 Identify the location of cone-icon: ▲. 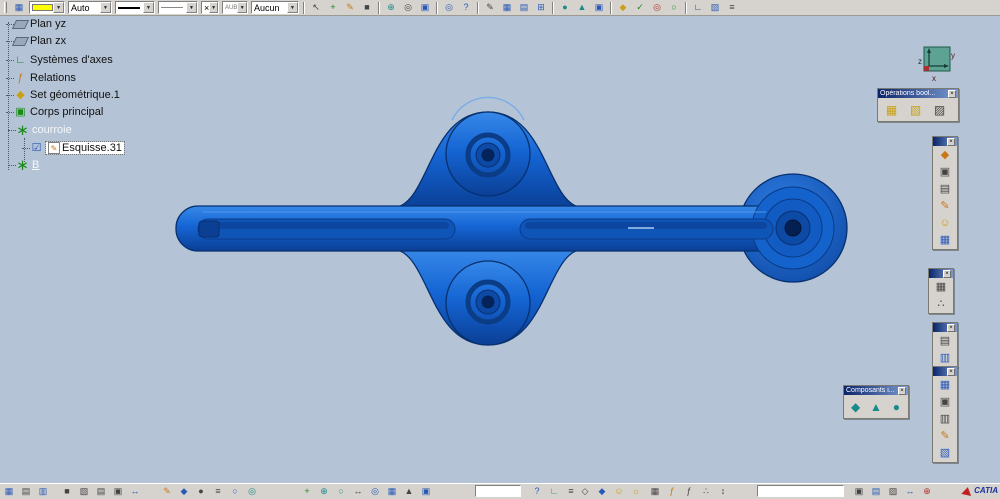
(582, 7).